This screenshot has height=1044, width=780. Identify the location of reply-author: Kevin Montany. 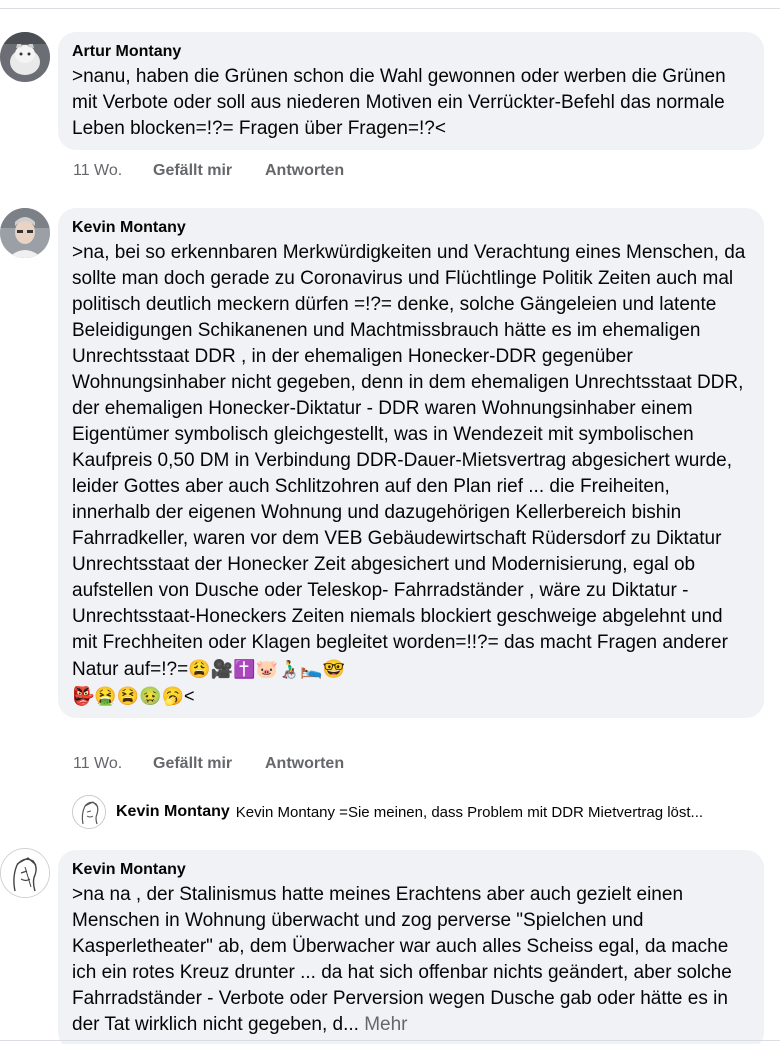
(173, 812).